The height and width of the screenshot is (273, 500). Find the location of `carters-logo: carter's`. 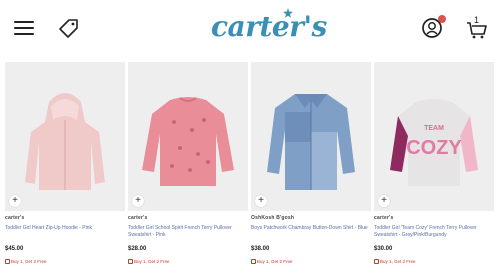

carters-logo: carter's is located at coordinates (269, 26).